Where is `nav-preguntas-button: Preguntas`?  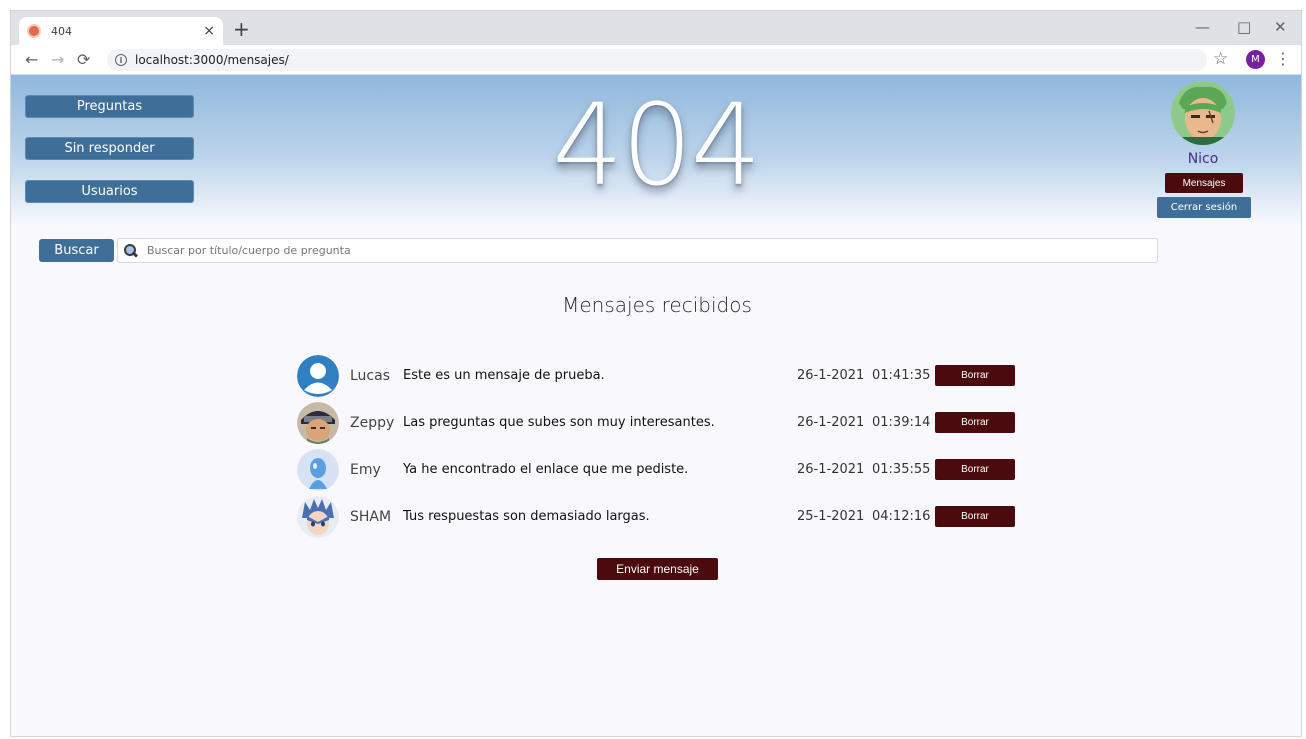 nav-preguntas-button: Preguntas is located at coordinates (109, 106).